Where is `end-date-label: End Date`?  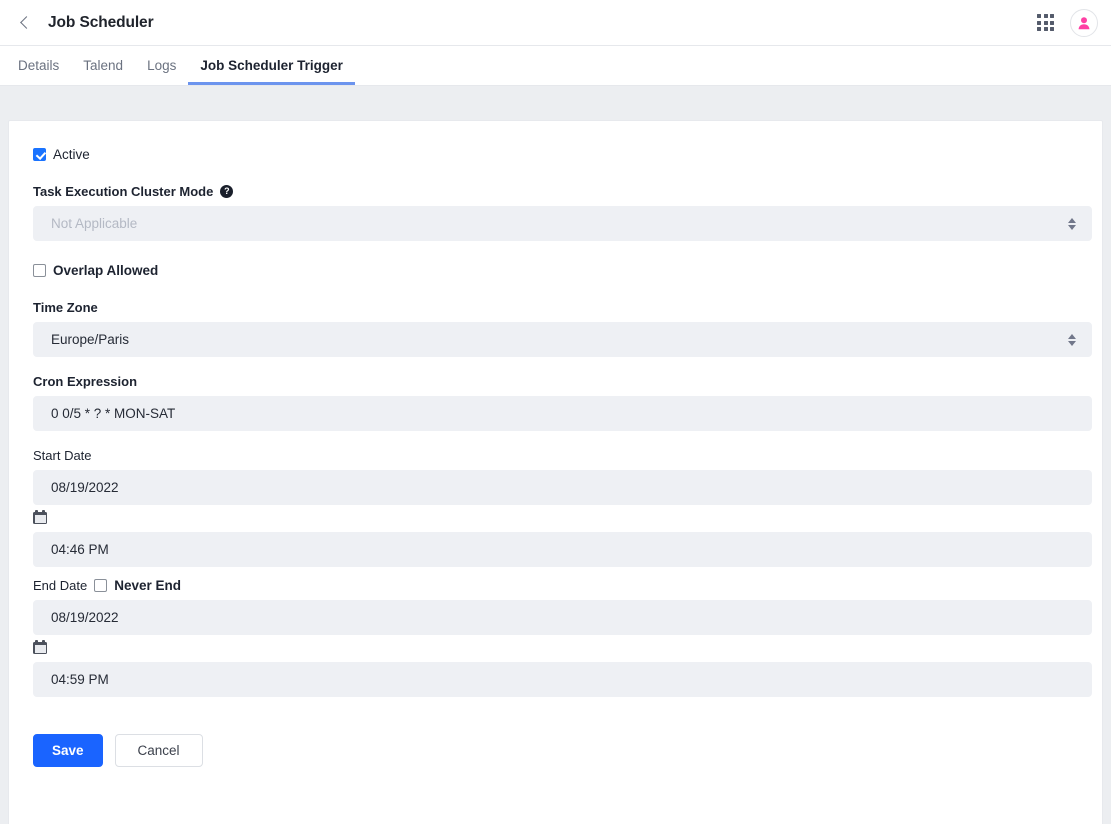 end-date-label: End Date is located at coordinates (60, 585).